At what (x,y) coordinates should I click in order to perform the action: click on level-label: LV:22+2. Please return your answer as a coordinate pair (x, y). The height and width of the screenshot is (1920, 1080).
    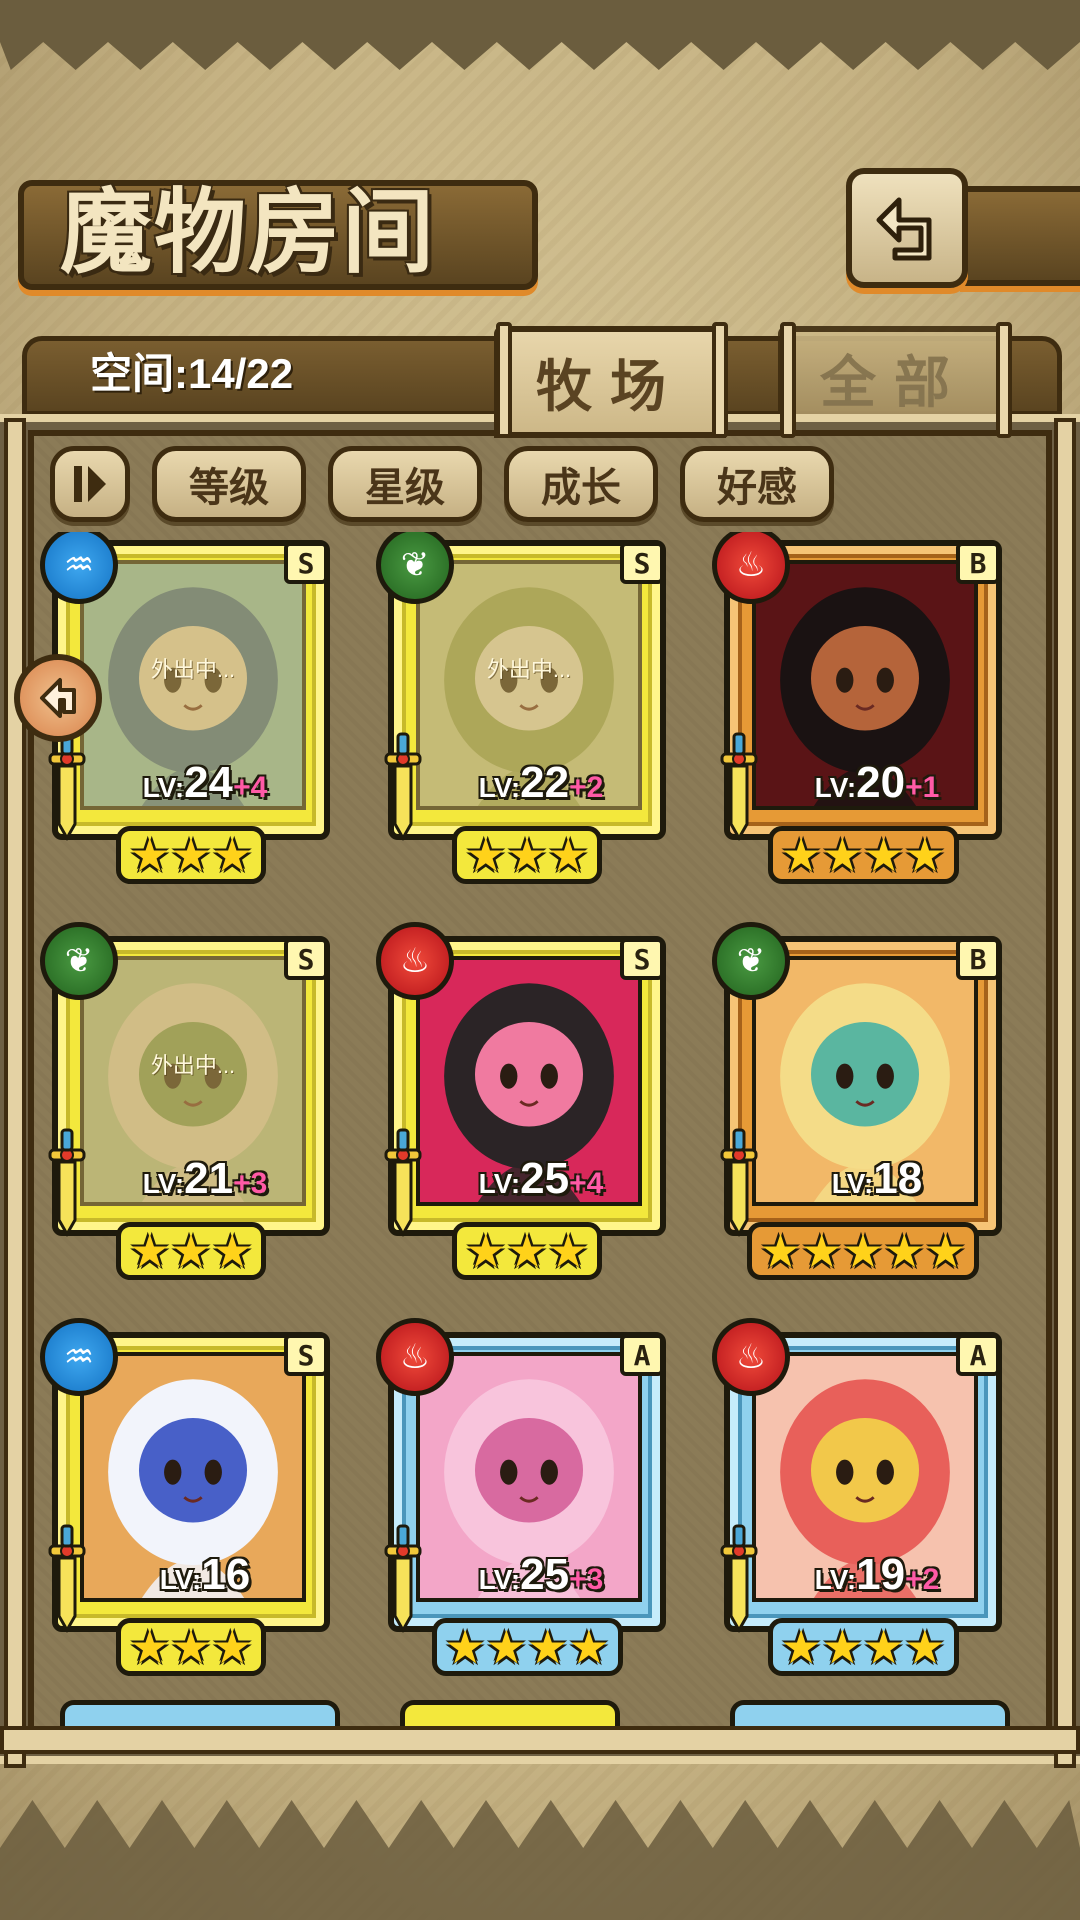
    Looking at the image, I should click on (541, 783).